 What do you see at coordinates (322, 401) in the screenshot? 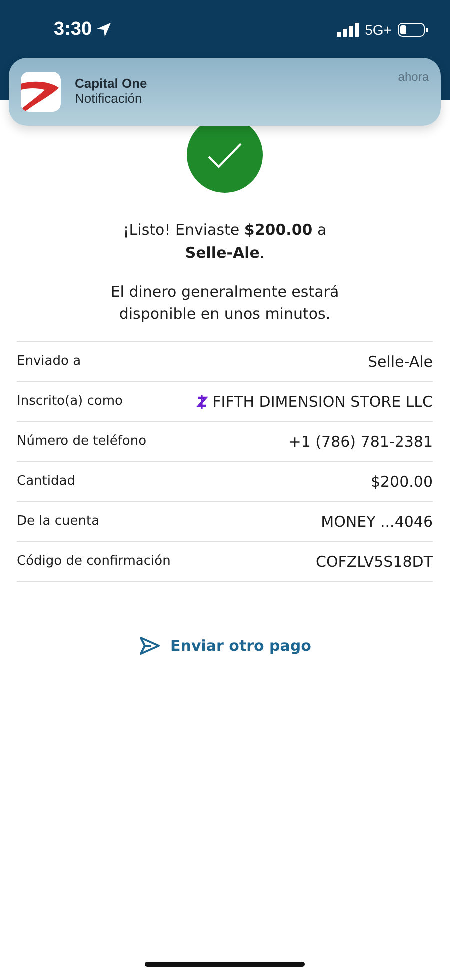
I see `detail-value: FIFTH DIMENSION STORE LLC` at bounding box center [322, 401].